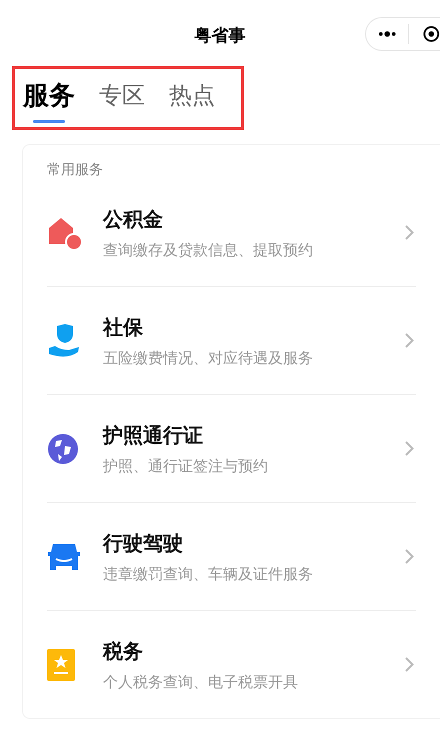 This screenshot has height=733, width=440. Describe the element at coordinates (208, 358) in the screenshot. I see `service-subtitle: 五险缴费情况、对应待遇及服务` at that location.